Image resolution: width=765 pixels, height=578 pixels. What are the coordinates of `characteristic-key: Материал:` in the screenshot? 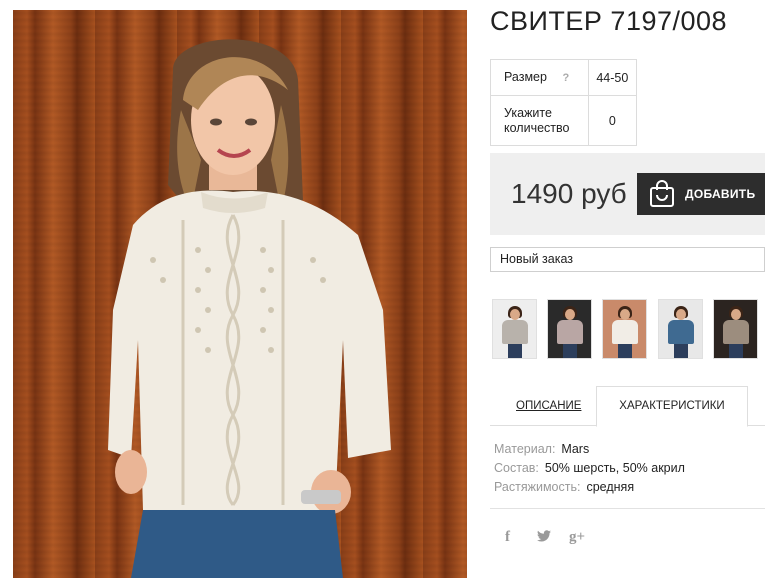 It's located at (525, 449).